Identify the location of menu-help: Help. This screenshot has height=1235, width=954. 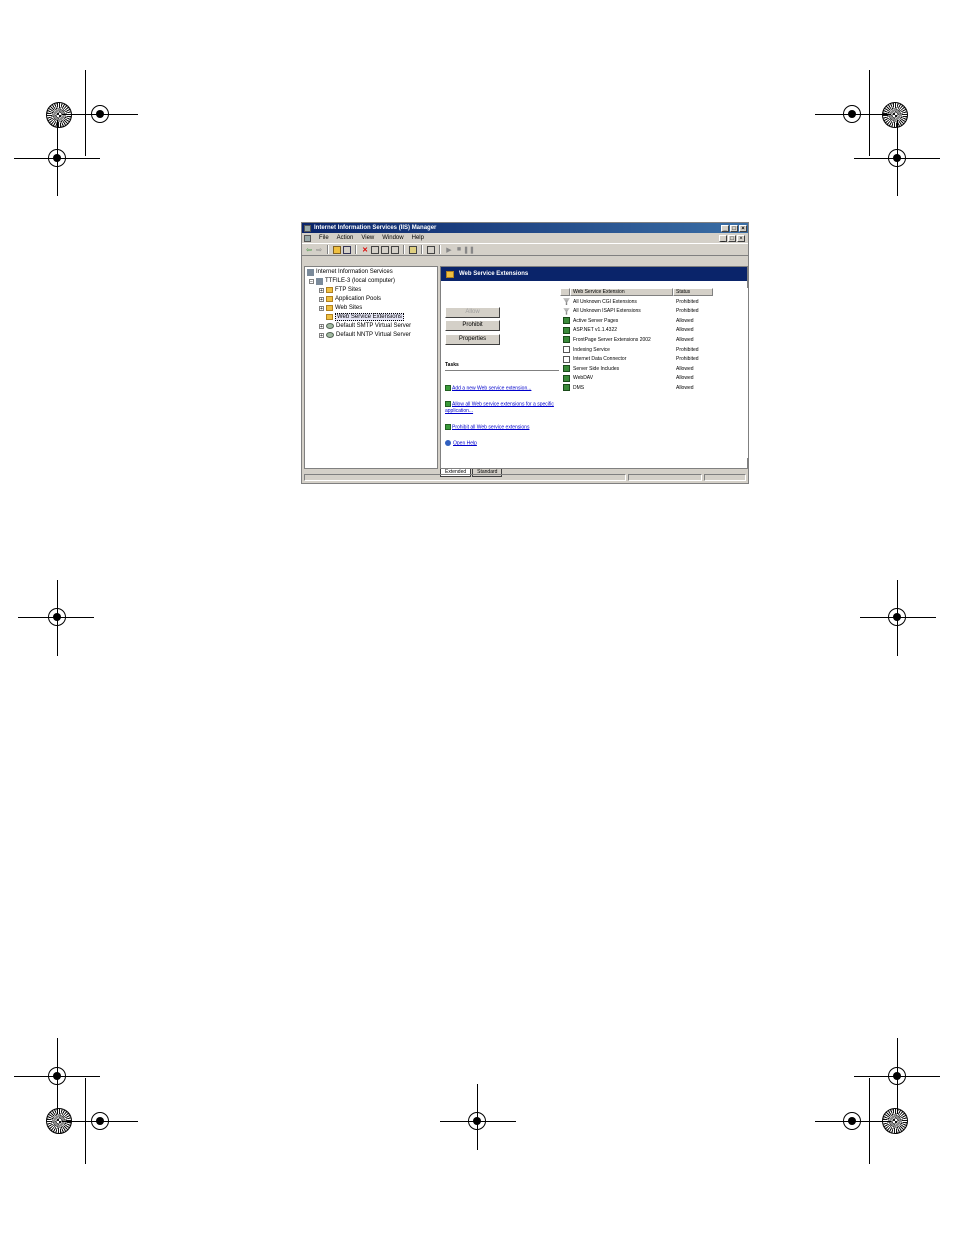
(418, 238).